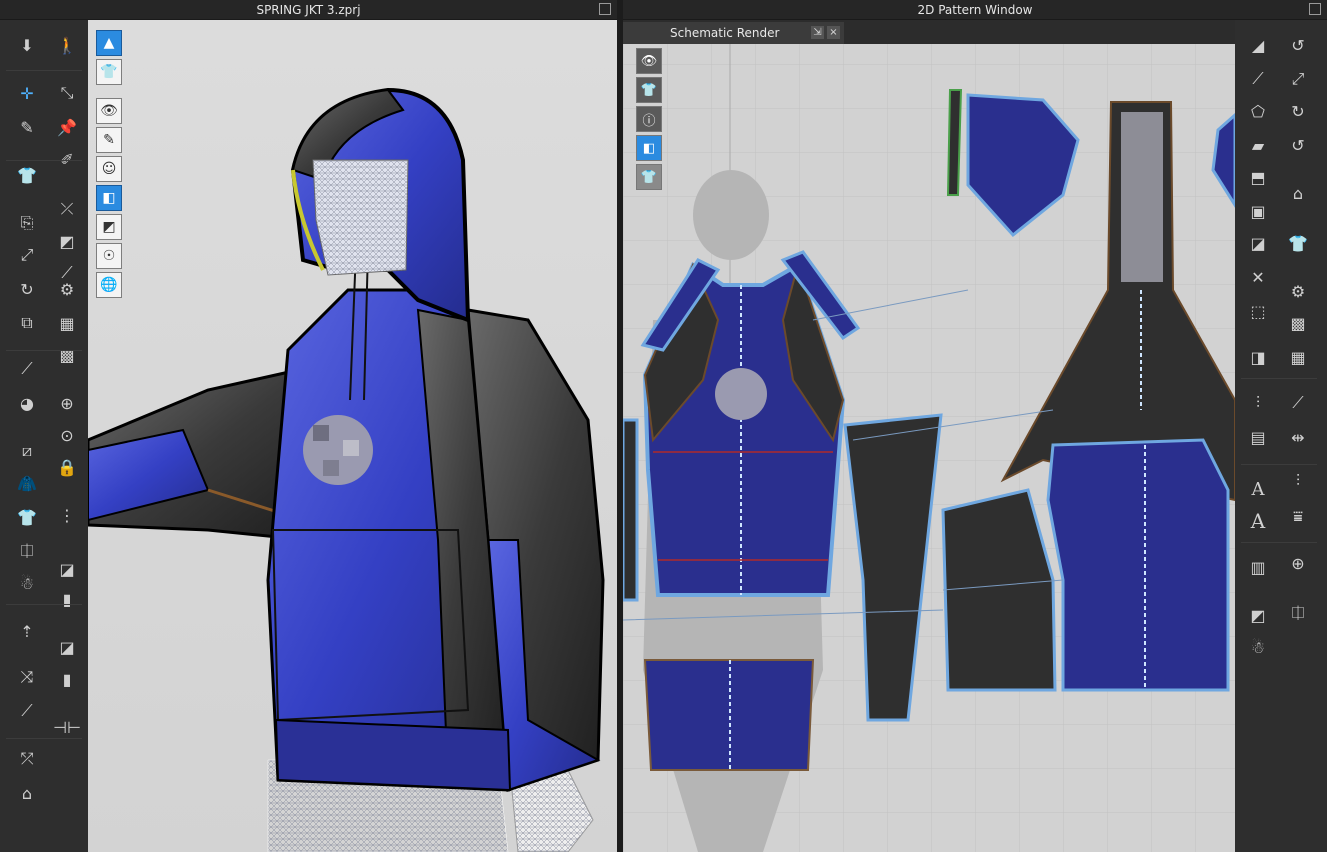 This screenshot has height=852, width=1327. What do you see at coordinates (27, 483) in the screenshot?
I see `jacket-icon: 🧥` at bounding box center [27, 483].